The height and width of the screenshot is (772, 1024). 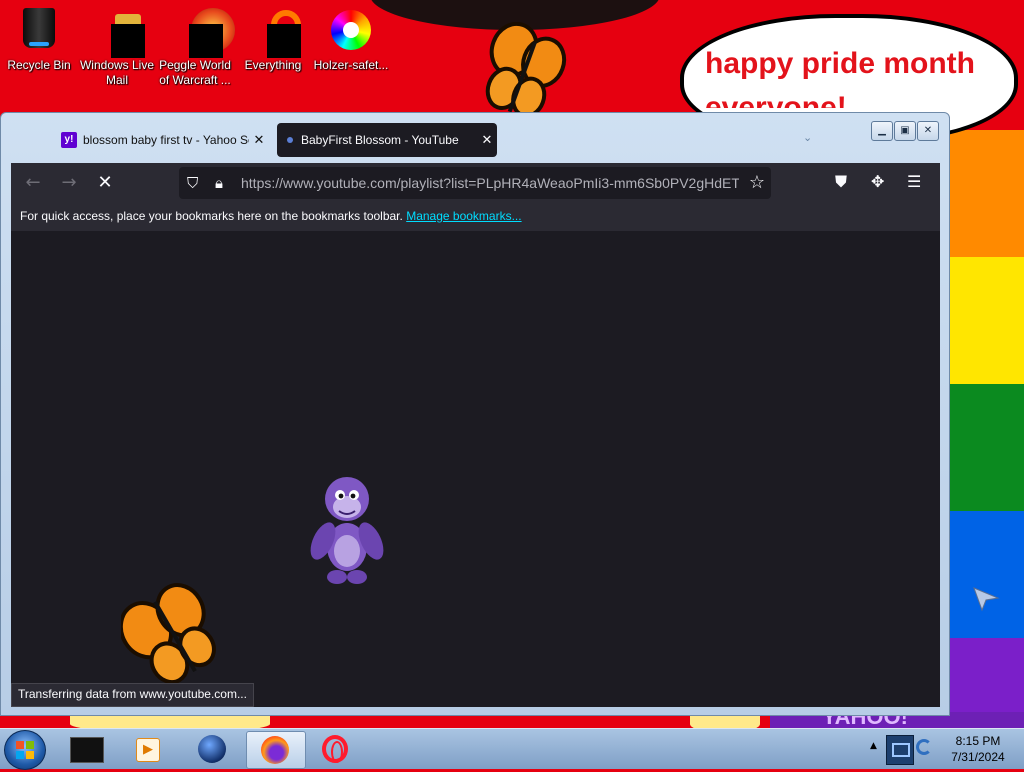 I want to click on desktop-icon-windows-live-mail: Windows Live Mail, so click(x=117, y=46).